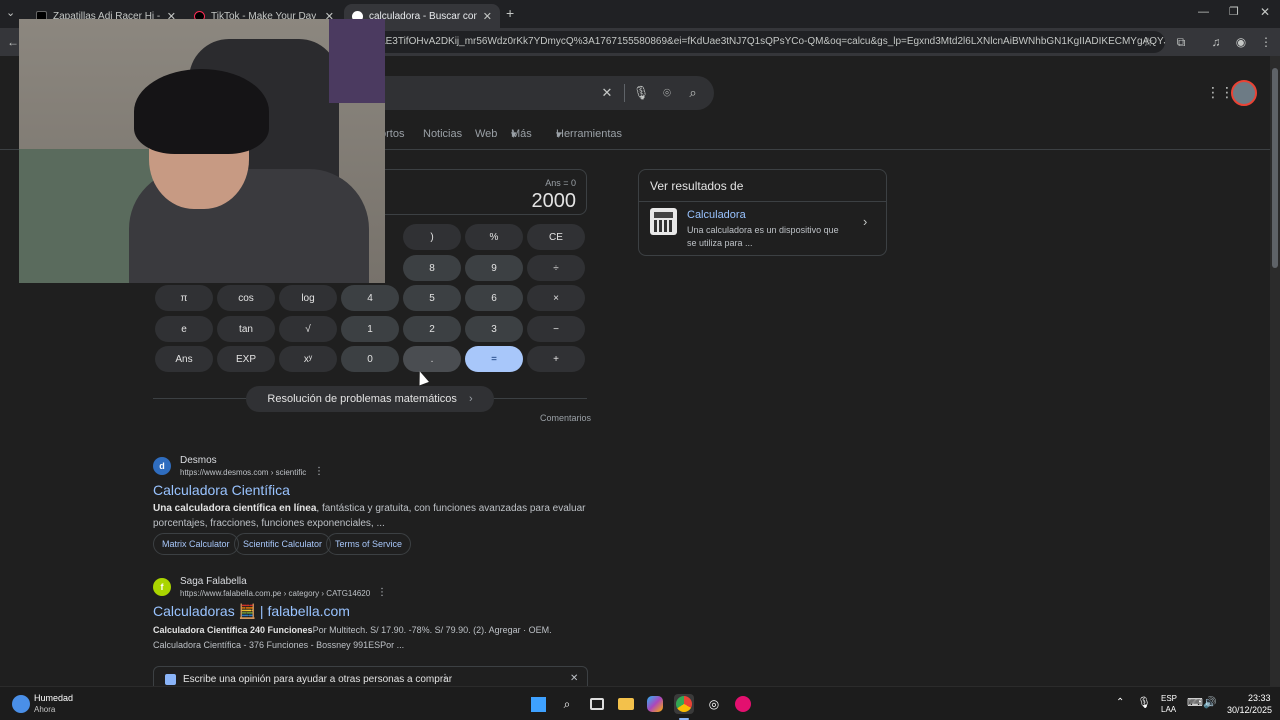 The image size is (1280, 720). What do you see at coordinates (246, 329) in the screenshot?
I see `key-tan: tan` at bounding box center [246, 329].